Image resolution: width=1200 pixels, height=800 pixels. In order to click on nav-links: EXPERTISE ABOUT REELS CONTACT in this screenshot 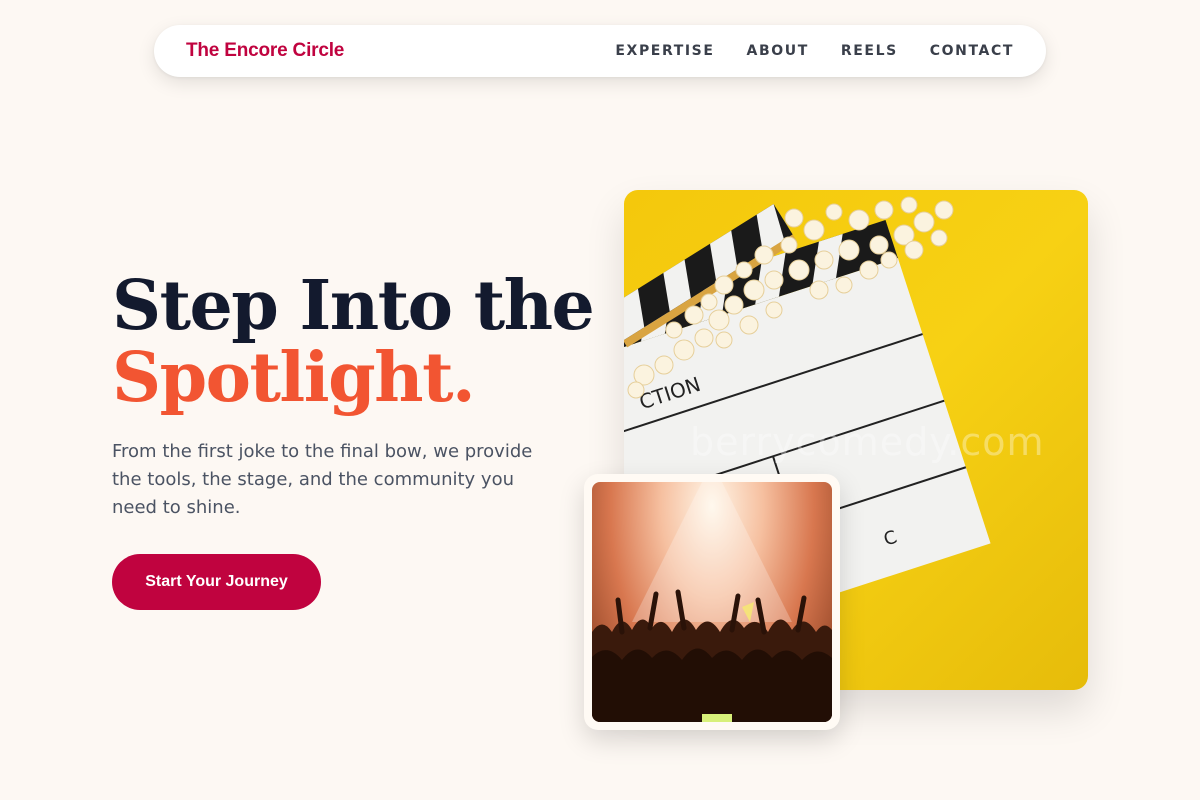, I will do `click(814, 51)`.